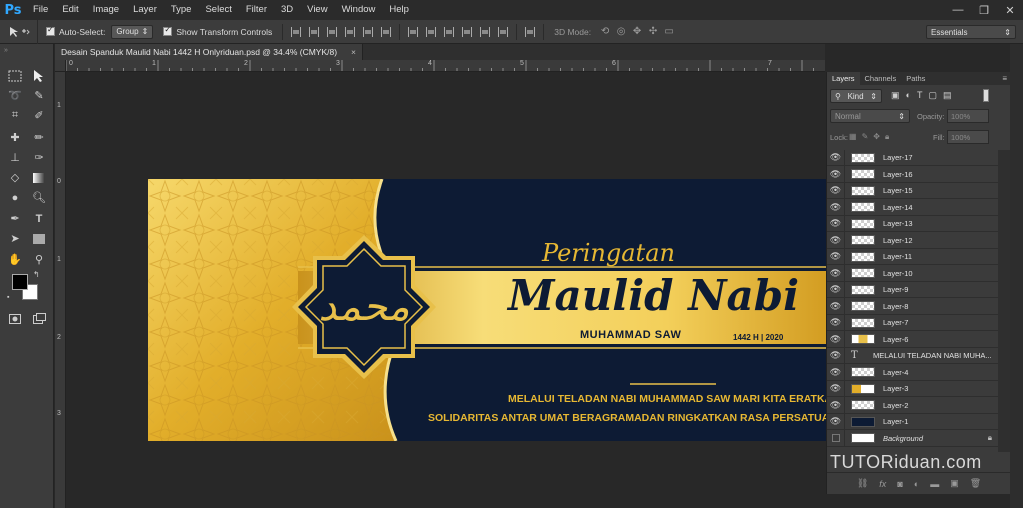 This screenshot has height=508, width=1023. Describe the element at coordinates (605, 32) in the screenshot. I see `3d-rotate-icon: ⟲` at that location.